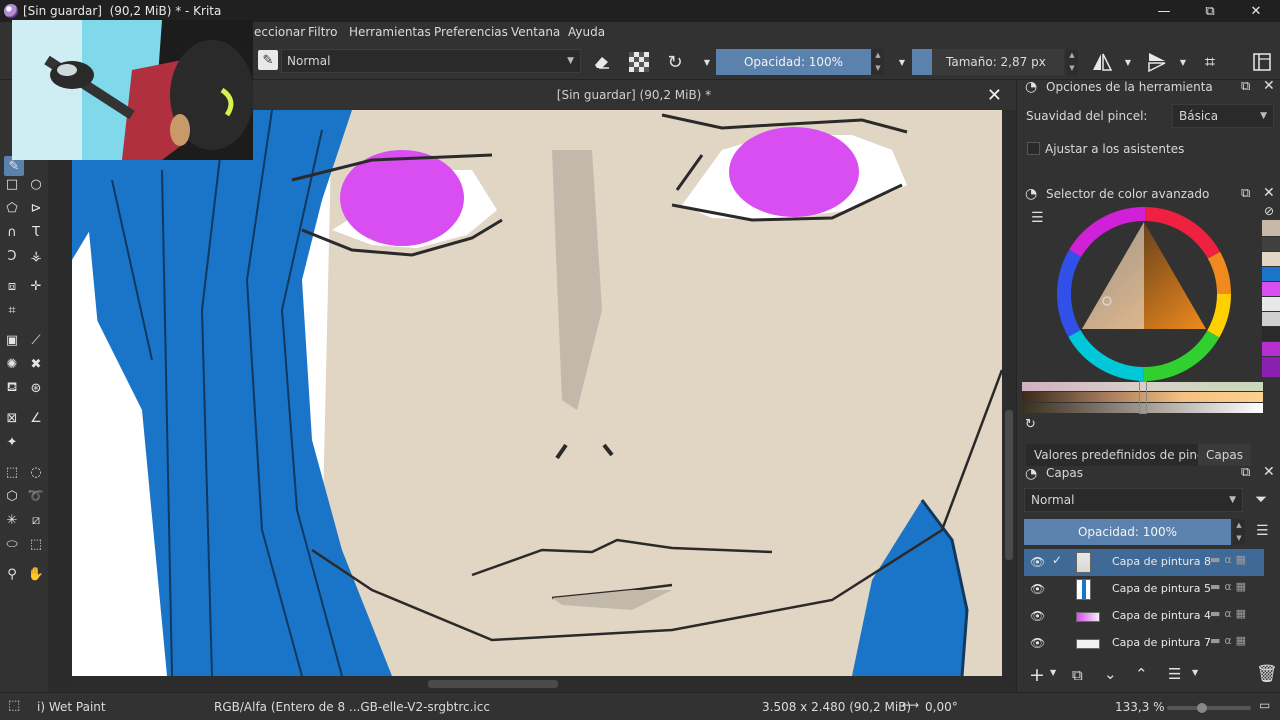  What do you see at coordinates (1037, 218) in the screenshot?
I see `color-selector-settings-icon: ☰` at bounding box center [1037, 218].